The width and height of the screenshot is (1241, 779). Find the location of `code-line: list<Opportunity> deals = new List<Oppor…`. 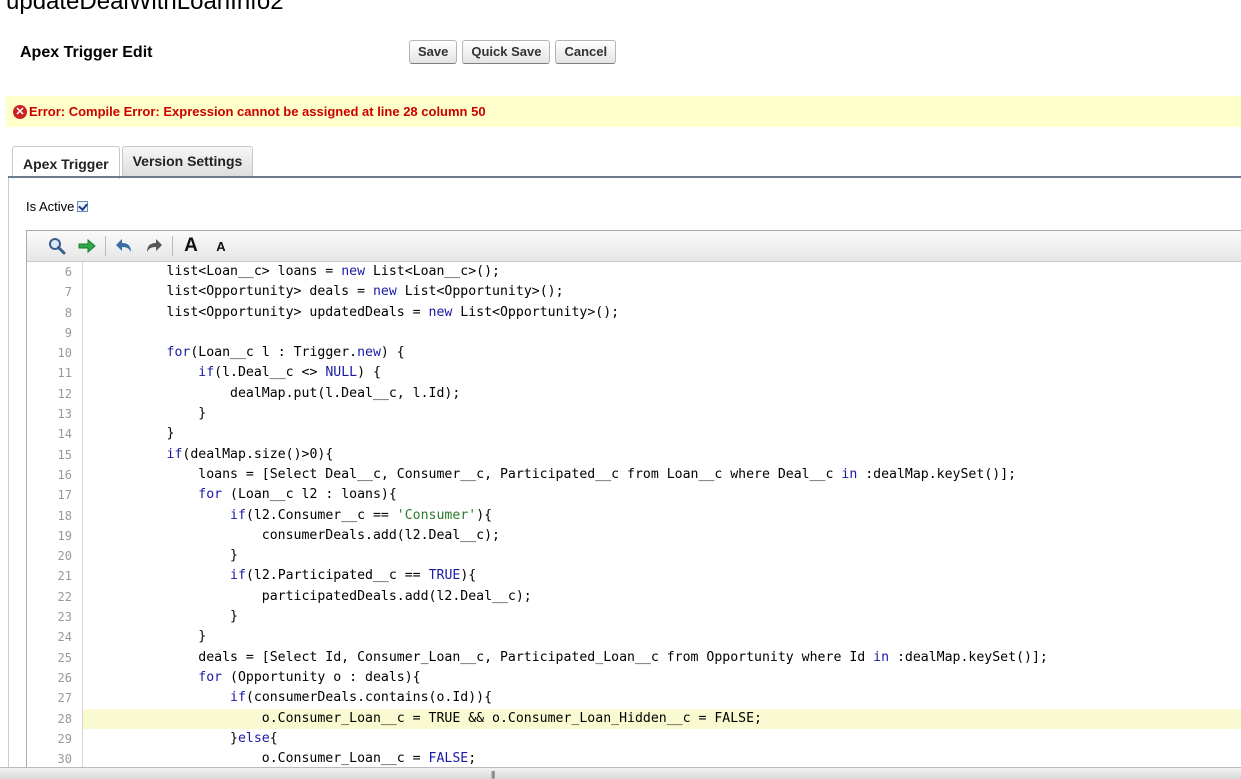

code-line: list<Opportunity> deals = new List<Oppor… is located at coordinates (662, 292).